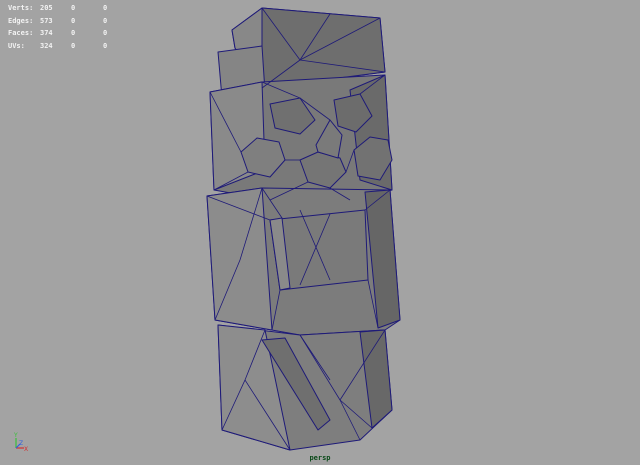 The width and height of the screenshot is (640, 465). What do you see at coordinates (21, 20) in the screenshot?
I see `hud-label: Edges:` at bounding box center [21, 20].